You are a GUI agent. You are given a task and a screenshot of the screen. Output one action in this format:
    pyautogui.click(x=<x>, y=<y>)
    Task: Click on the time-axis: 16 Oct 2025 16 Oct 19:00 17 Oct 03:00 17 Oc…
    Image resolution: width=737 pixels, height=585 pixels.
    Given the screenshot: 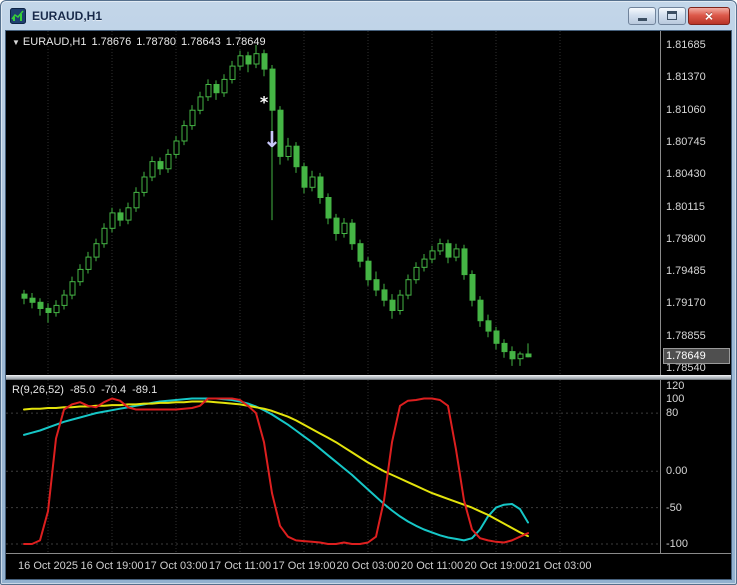 What is the action you would take?
    pyautogui.click(x=368, y=566)
    